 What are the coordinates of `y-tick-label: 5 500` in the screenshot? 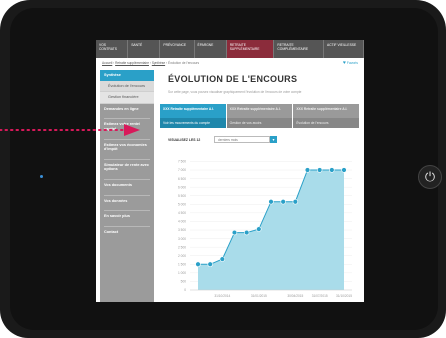 It's located at (182, 196).